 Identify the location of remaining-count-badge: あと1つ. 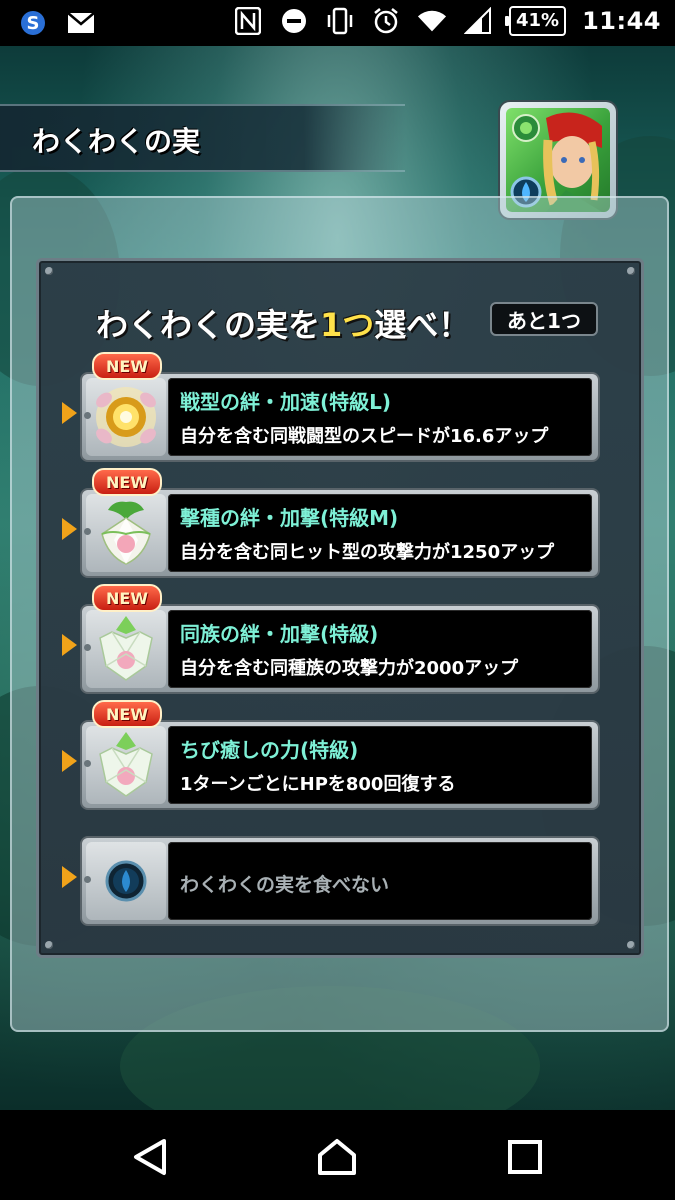
(544, 319).